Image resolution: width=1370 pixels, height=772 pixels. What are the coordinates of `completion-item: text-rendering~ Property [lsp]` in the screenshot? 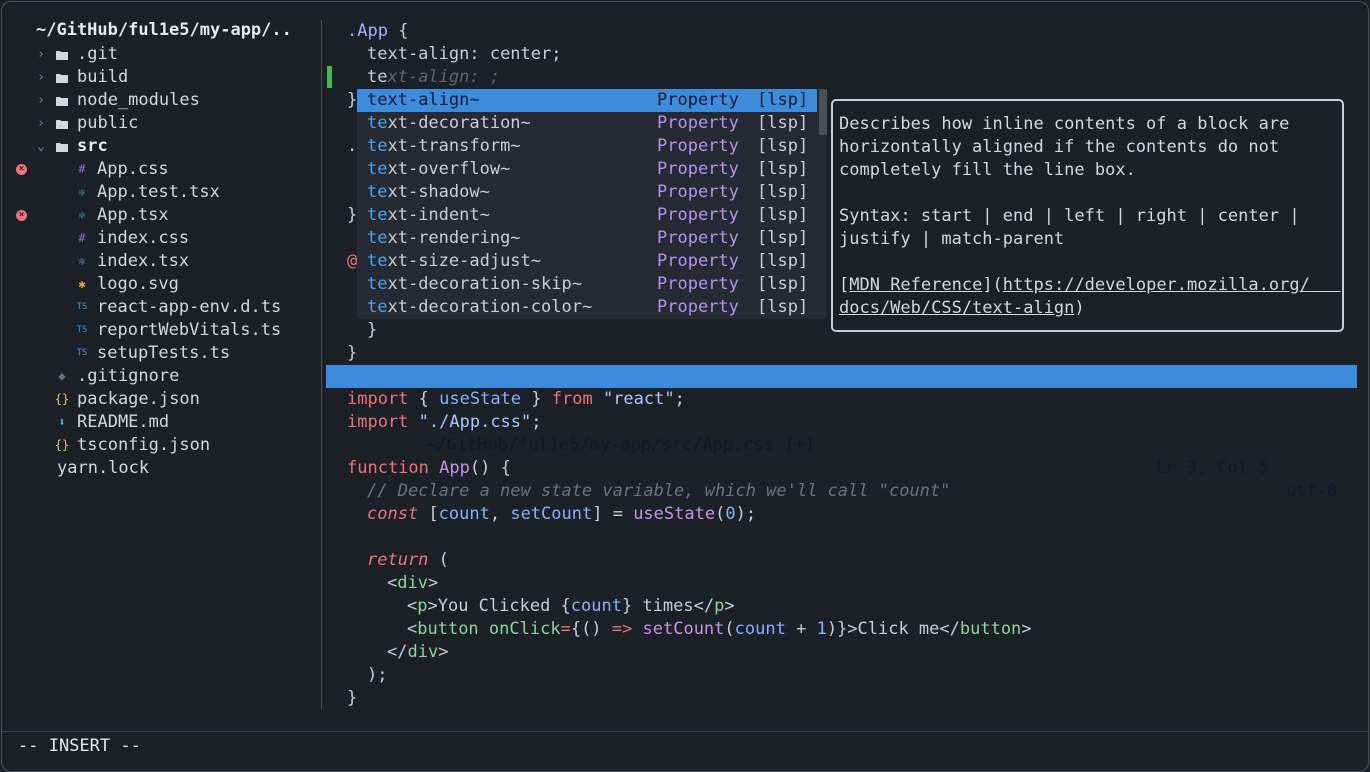 It's located at (587, 238).